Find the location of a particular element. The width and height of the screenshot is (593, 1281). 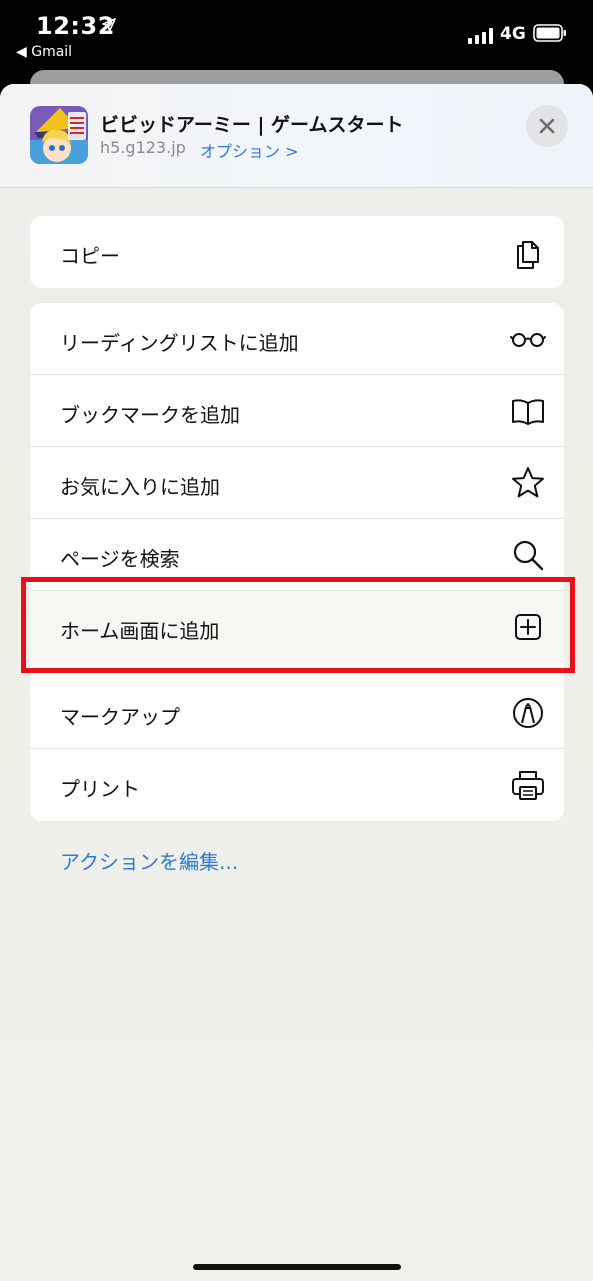

signal-icon is located at coordinates (480, 36).